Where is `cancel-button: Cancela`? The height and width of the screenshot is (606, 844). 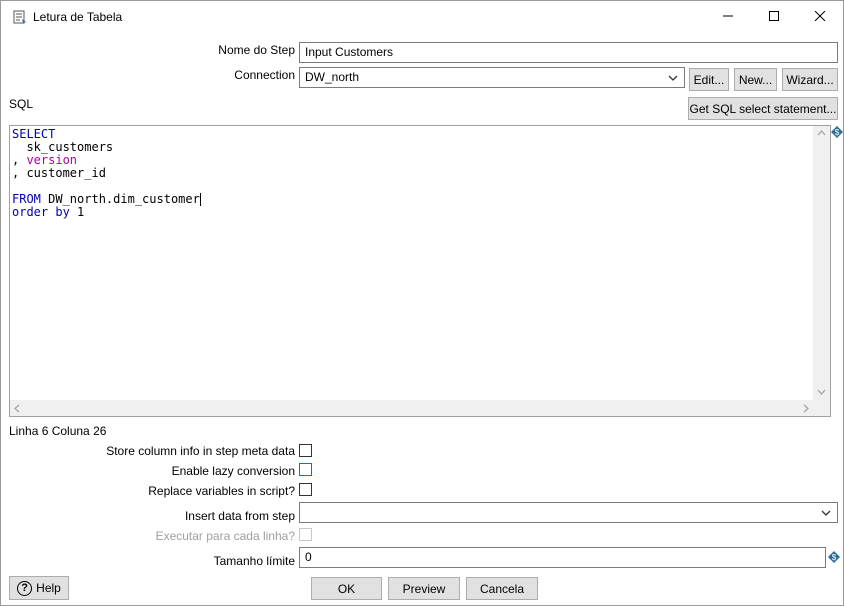 cancel-button: Cancela is located at coordinates (502, 588).